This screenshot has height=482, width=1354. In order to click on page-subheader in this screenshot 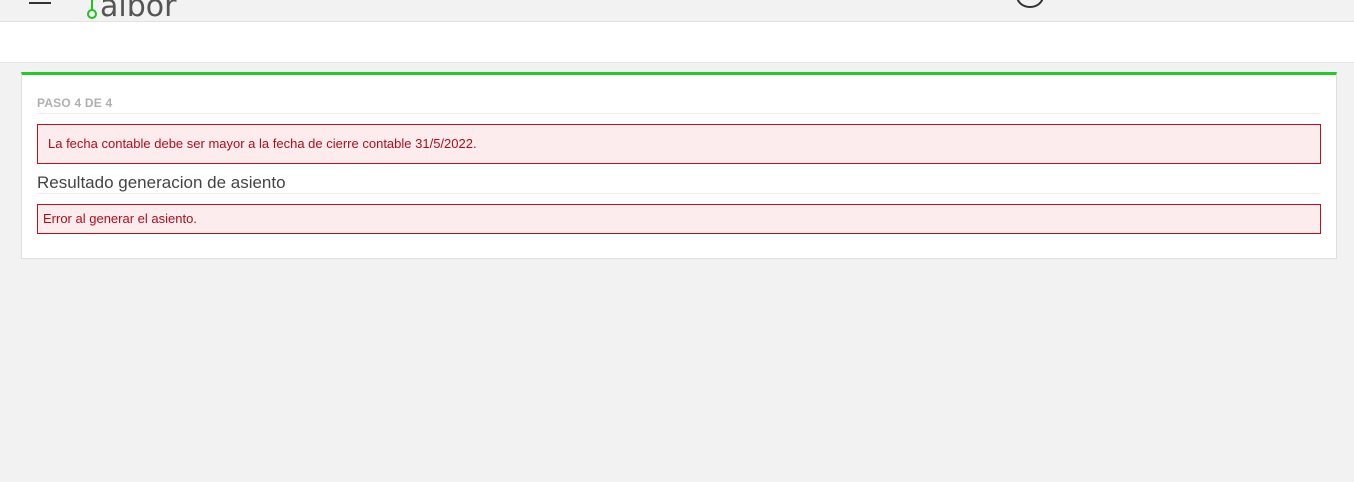, I will do `click(677, 42)`.